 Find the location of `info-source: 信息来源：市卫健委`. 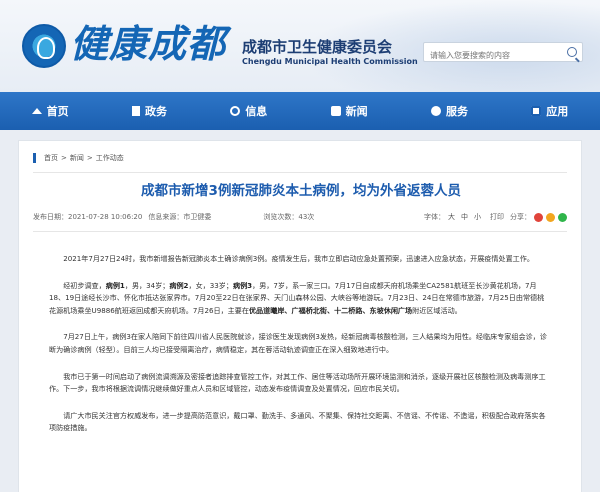

info-source: 信息来源：市卫健委 is located at coordinates (180, 217).